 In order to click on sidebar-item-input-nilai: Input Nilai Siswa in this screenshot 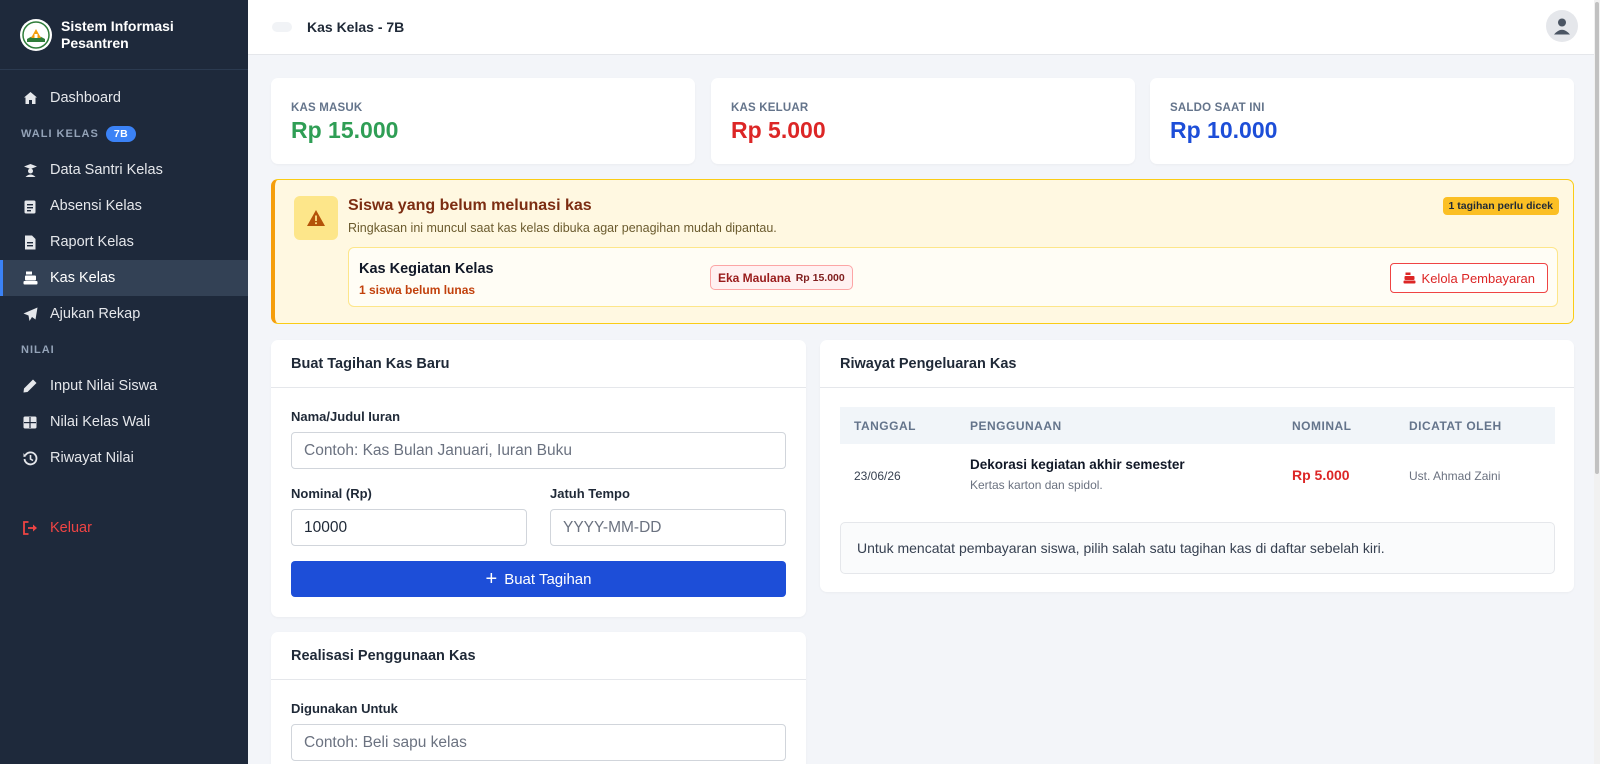, I will do `click(124, 386)`.